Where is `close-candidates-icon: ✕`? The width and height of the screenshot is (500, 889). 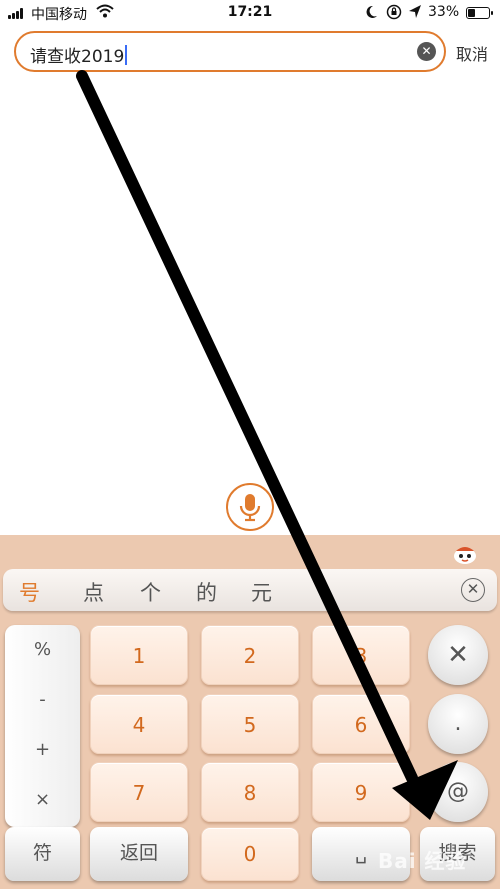
close-candidates-icon: ✕ is located at coordinates (473, 590).